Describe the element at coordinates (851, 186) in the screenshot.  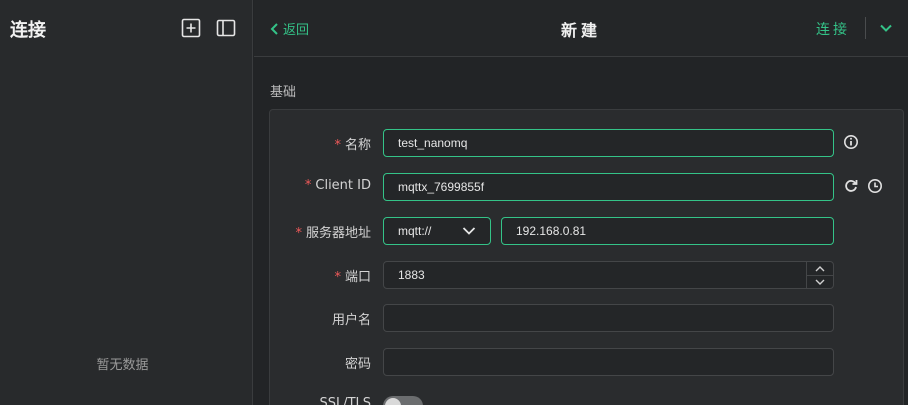
I see `refresh-icon` at that location.